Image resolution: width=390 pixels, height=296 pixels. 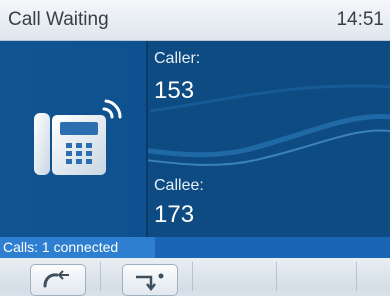 What do you see at coordinates (61, 247) in the screenshot?
I see `status-text: Calls: 1 connected` at bounding box center [61, 247].